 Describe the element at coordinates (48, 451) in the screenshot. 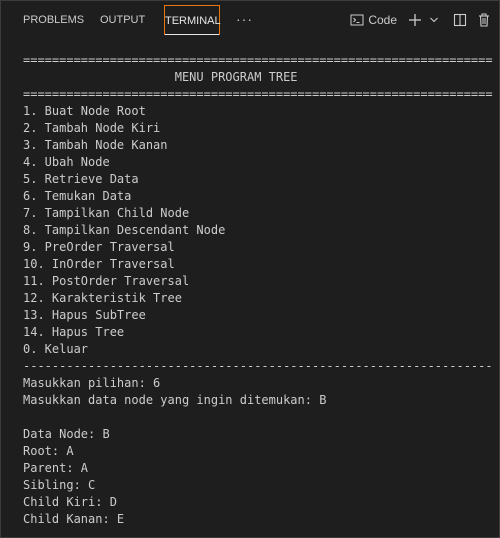

I see `terminal-line: Root: A` at that location.